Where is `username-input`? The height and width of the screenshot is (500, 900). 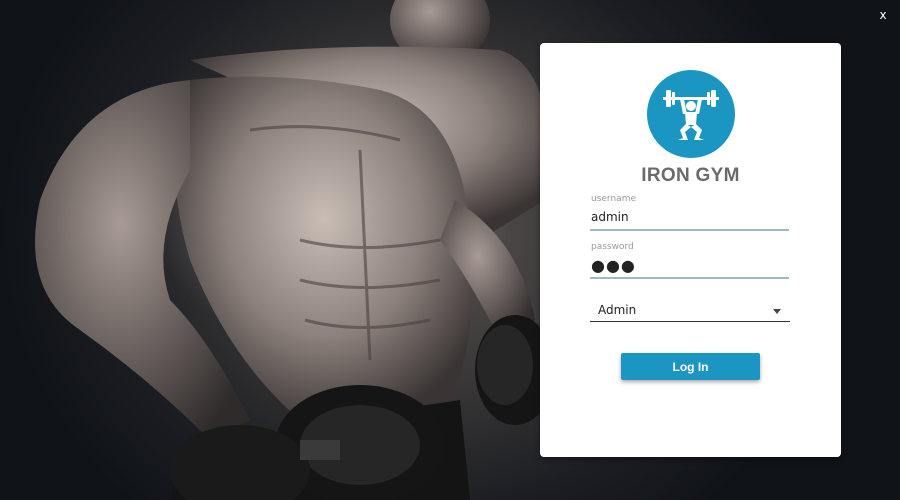
username-input is located at coordinates (689, 218).